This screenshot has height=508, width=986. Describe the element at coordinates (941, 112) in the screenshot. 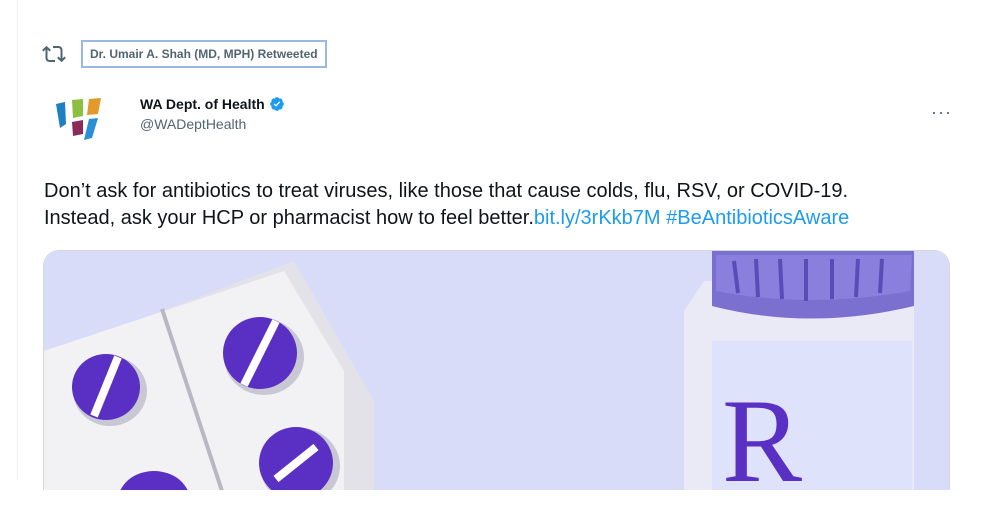

I see `more-options-icon: ···` at that location.